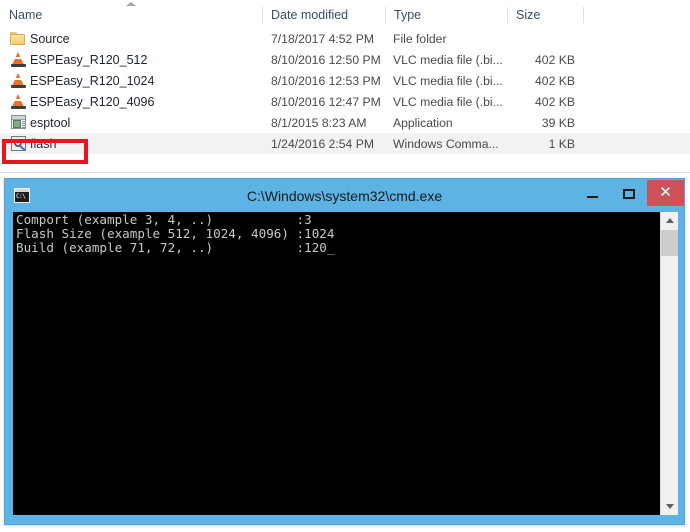 This screenshot has height=532, width=690. Describe the element at coordinates (50, 123) in the screenshot. I see `file-name: esptool` at that location.